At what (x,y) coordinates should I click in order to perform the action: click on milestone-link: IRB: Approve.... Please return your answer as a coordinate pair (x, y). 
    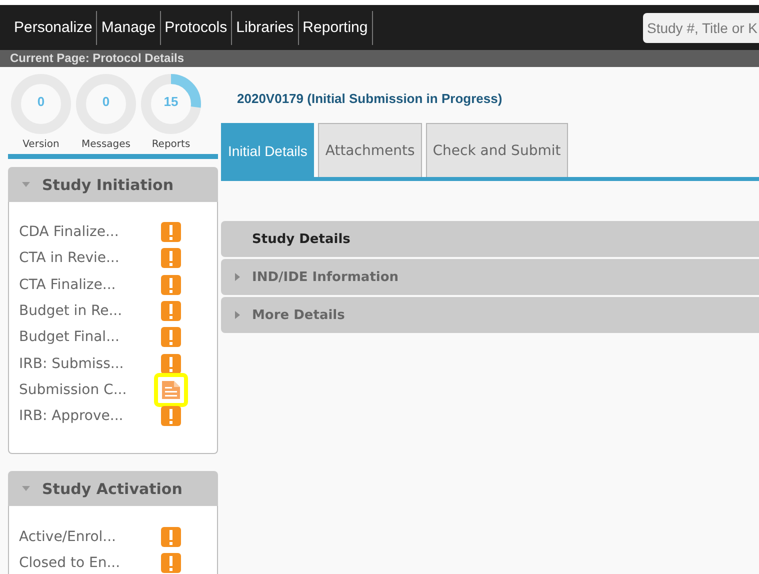
    Looking at the image, I should click on (90, 416).